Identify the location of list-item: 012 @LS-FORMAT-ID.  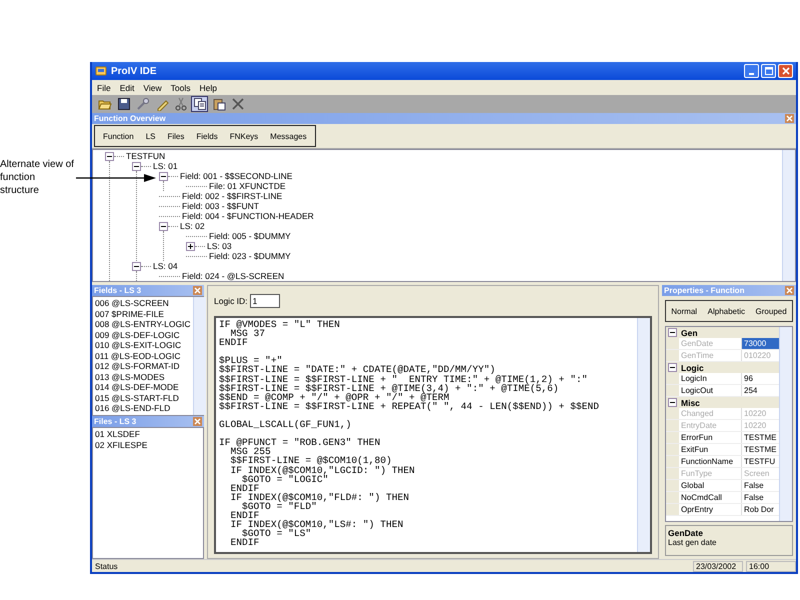
(143, 366).